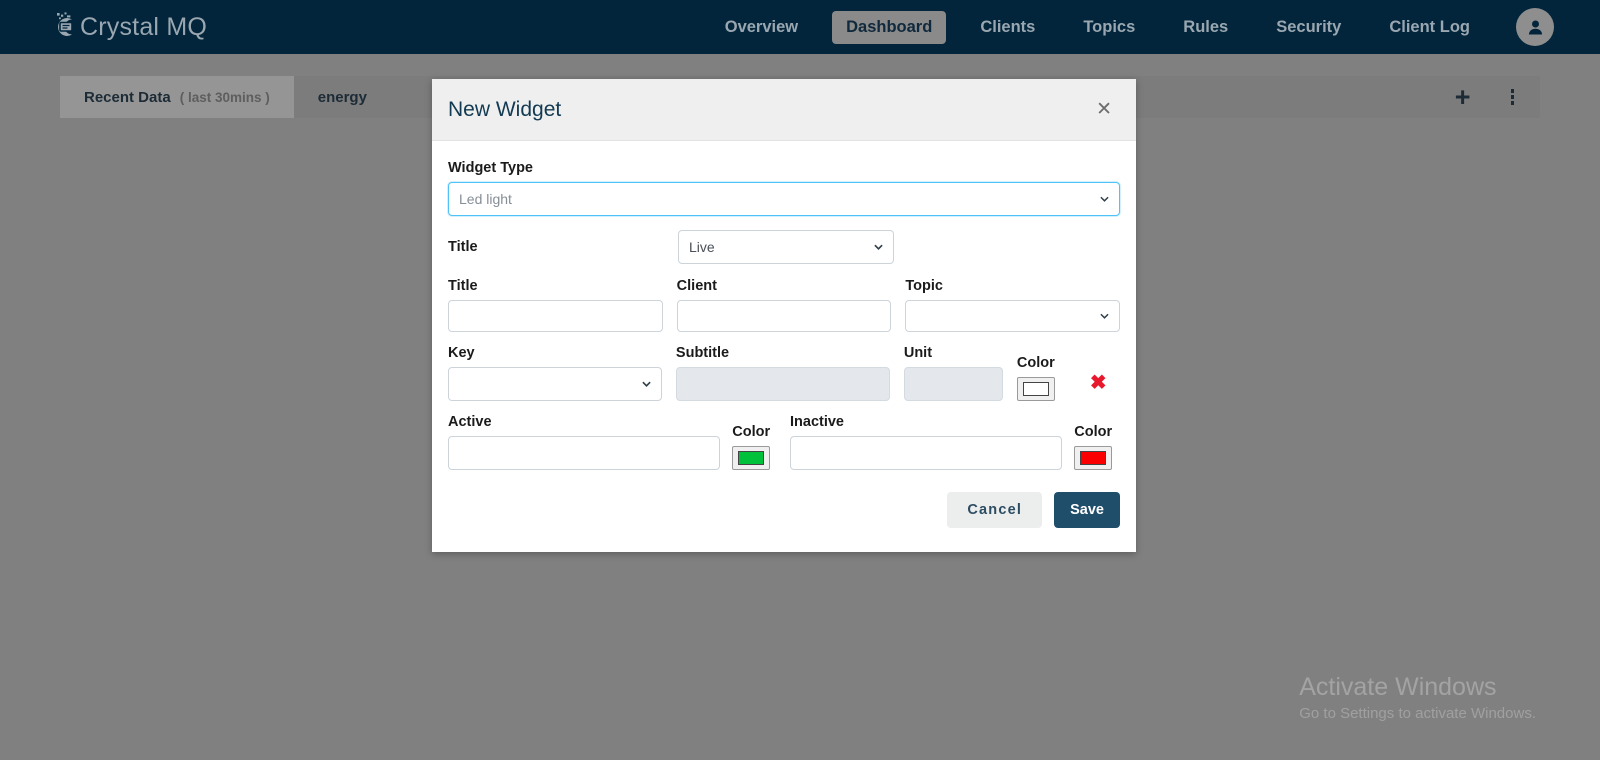 This screenshot has height=760, width=1600. Describe the element at coordinates (65, 27) in the screenshot. I see `crystal-mq-logo-icon` at that location.